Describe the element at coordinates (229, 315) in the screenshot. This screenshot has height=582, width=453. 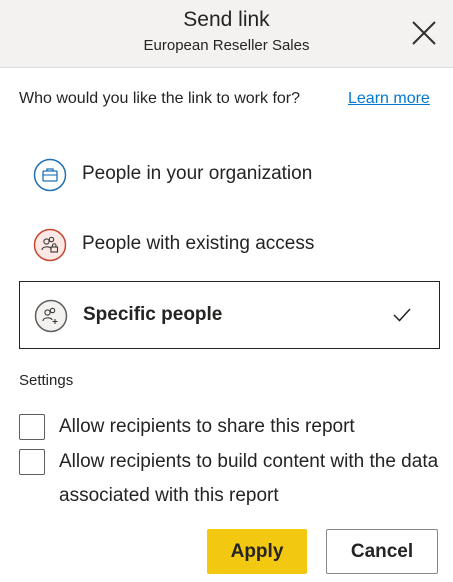
I see `option-specific-people: Specific people` at that location.